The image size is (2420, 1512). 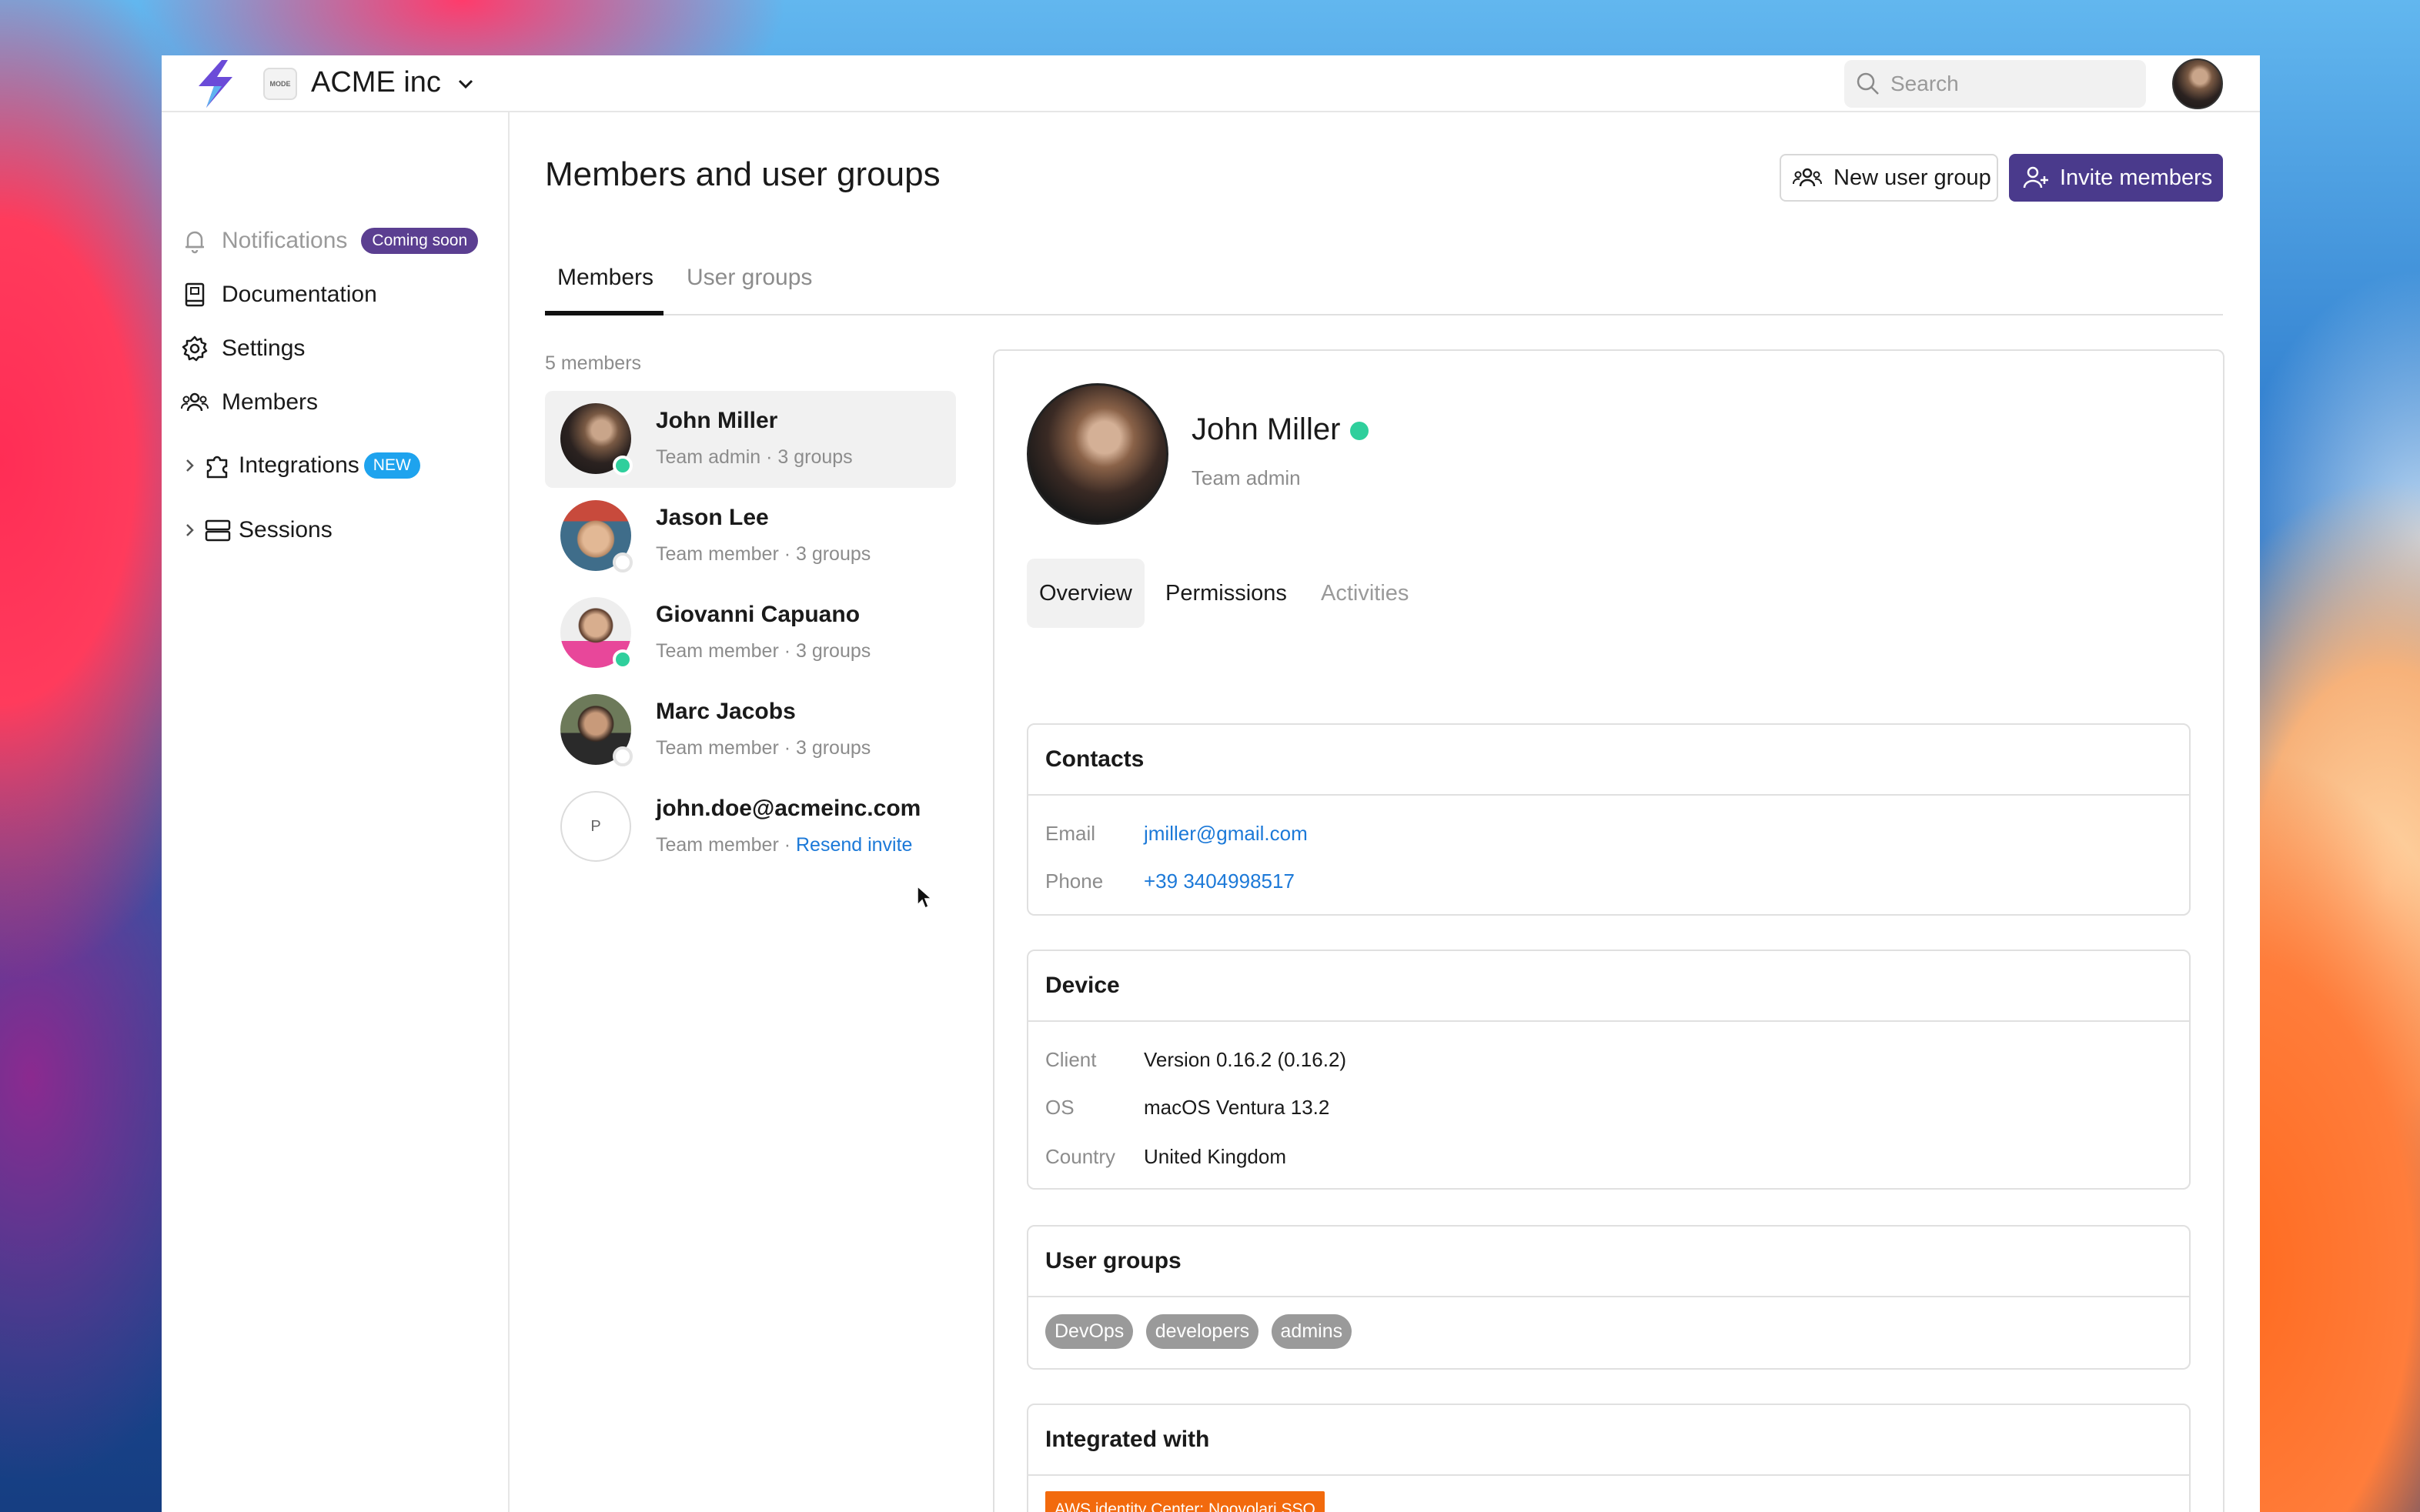 What do you see at coordinates (604, 313) in the screenshot?
I see `active-tab-indicator` at bounding box center [604, 313].